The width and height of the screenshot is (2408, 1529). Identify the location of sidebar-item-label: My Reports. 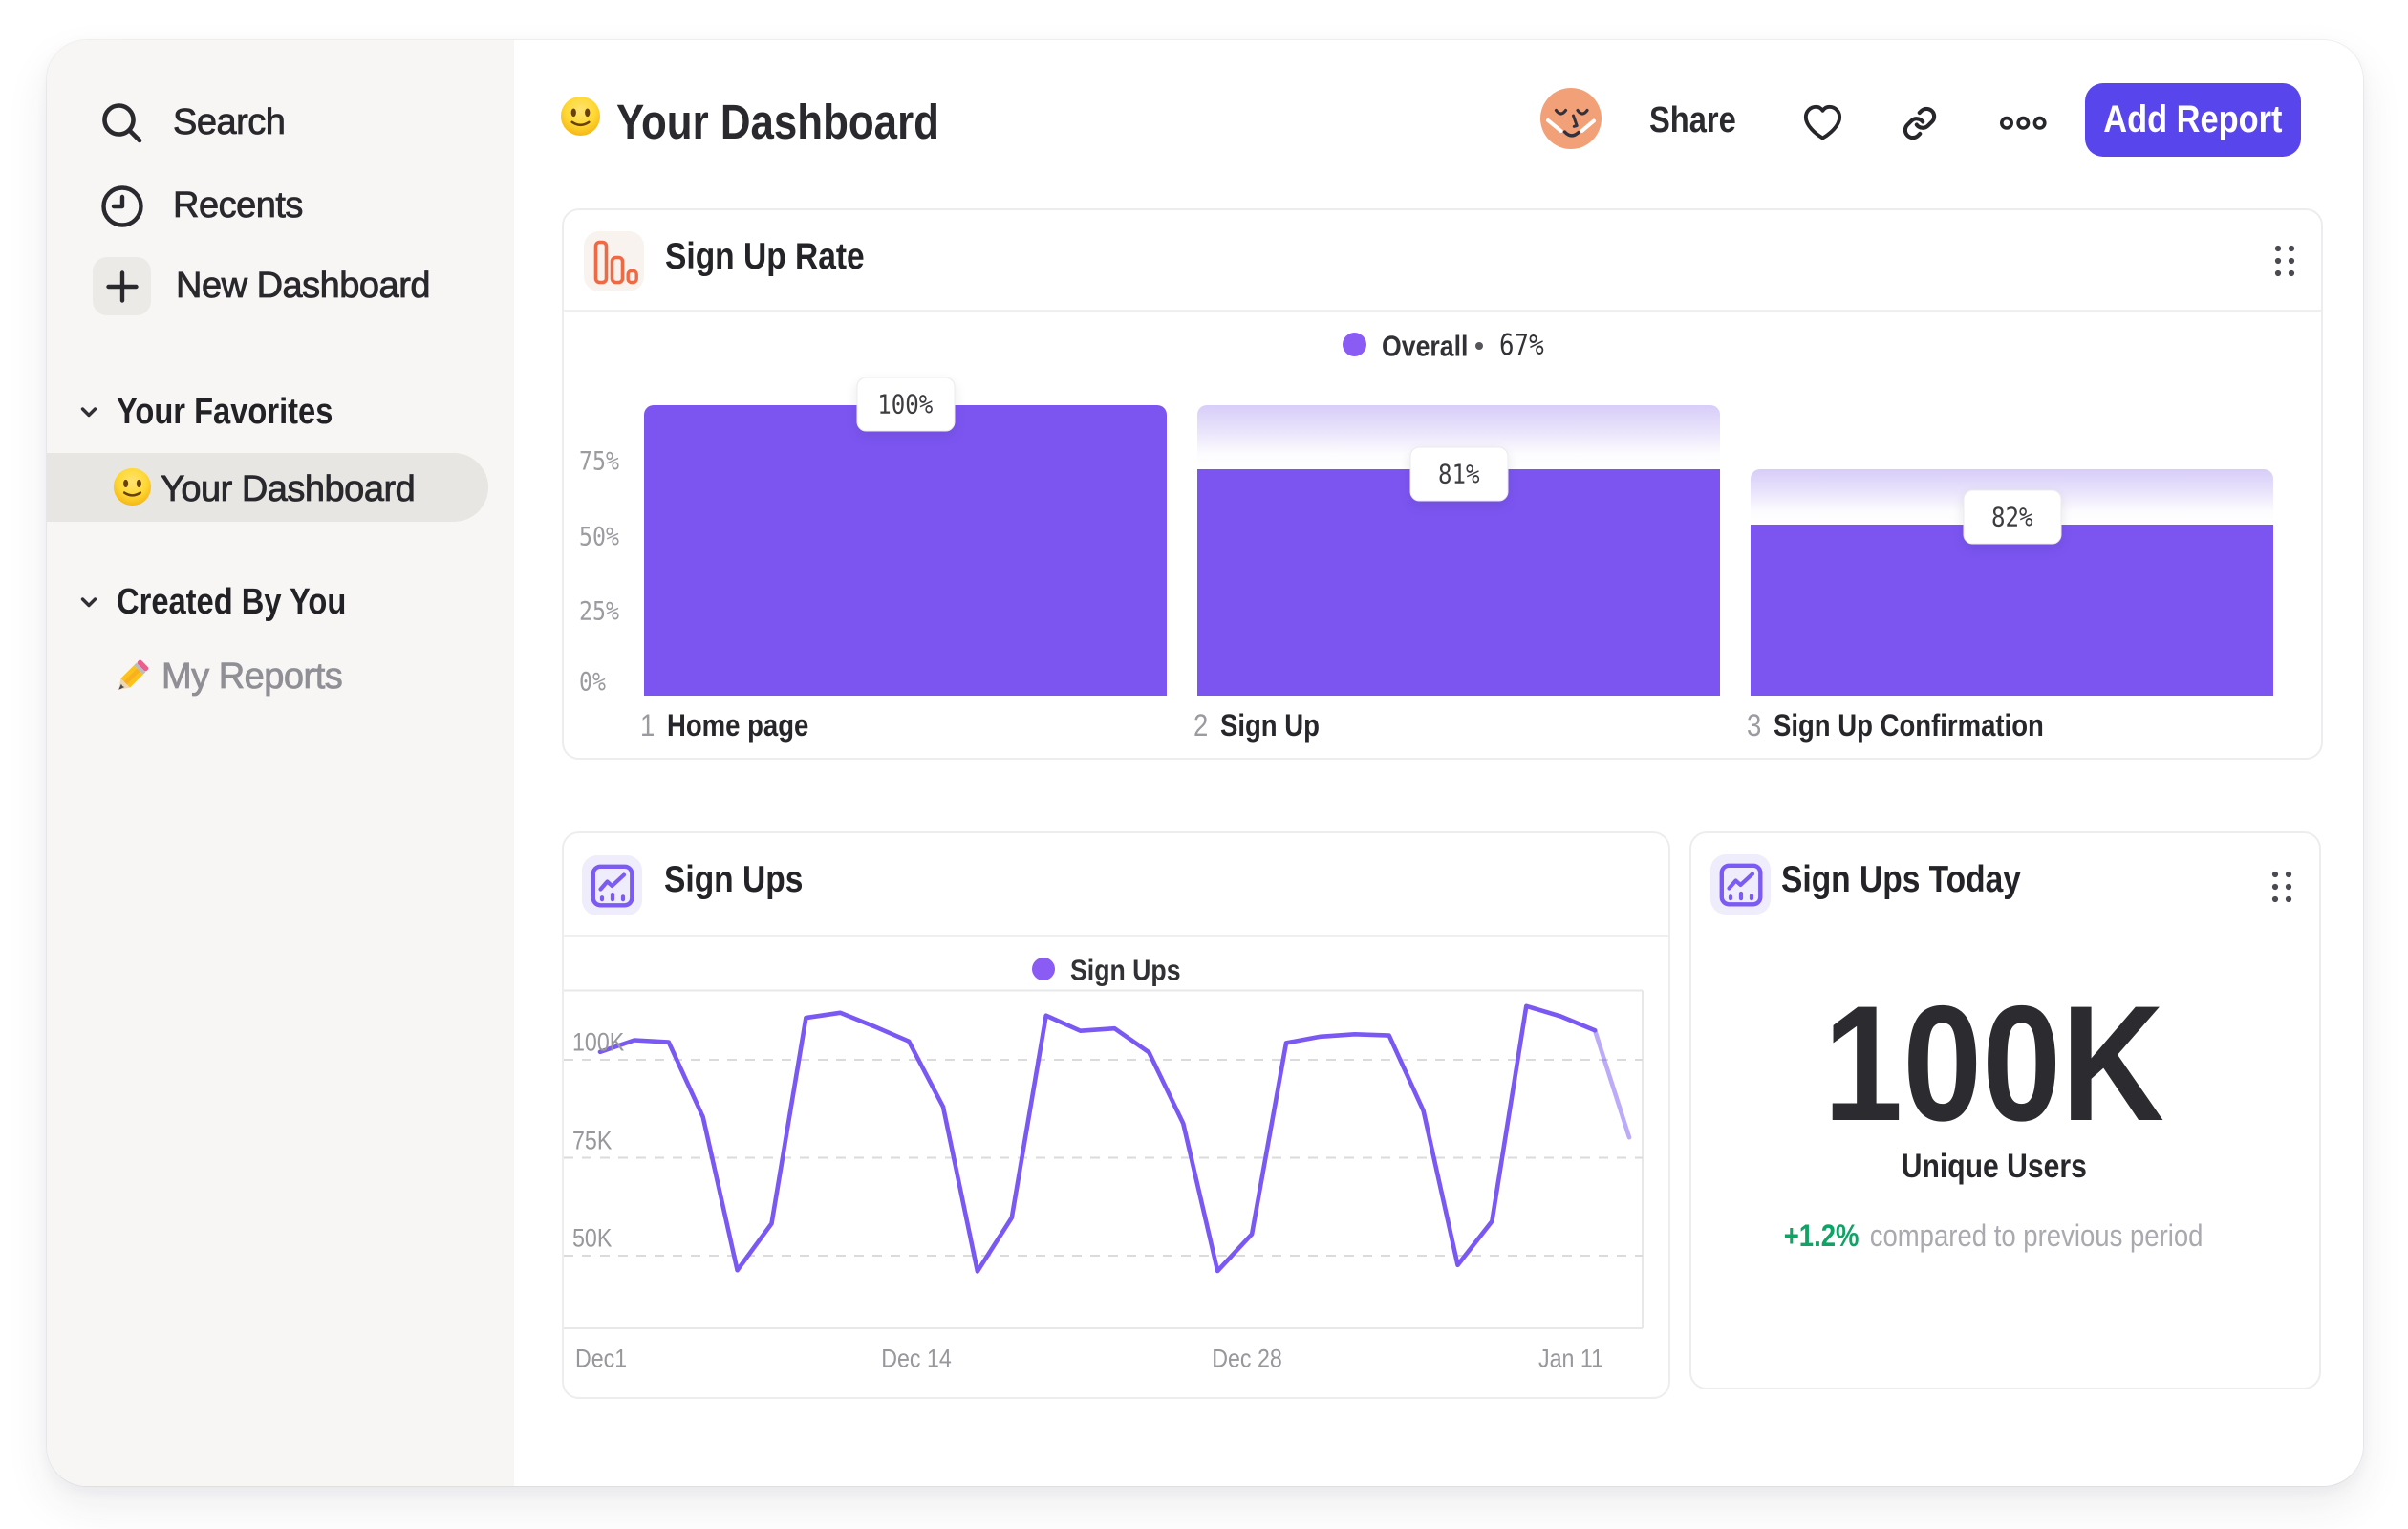
(252, 676).